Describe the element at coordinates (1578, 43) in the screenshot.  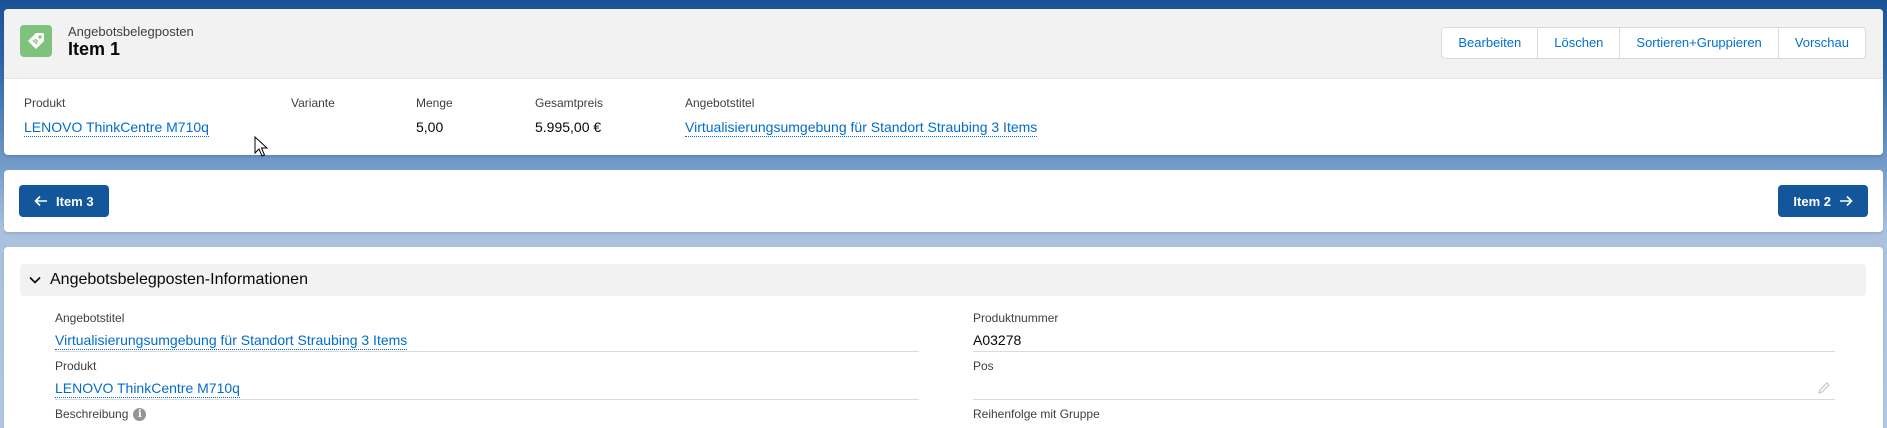
I see `delete-button: Löschen` at that location.